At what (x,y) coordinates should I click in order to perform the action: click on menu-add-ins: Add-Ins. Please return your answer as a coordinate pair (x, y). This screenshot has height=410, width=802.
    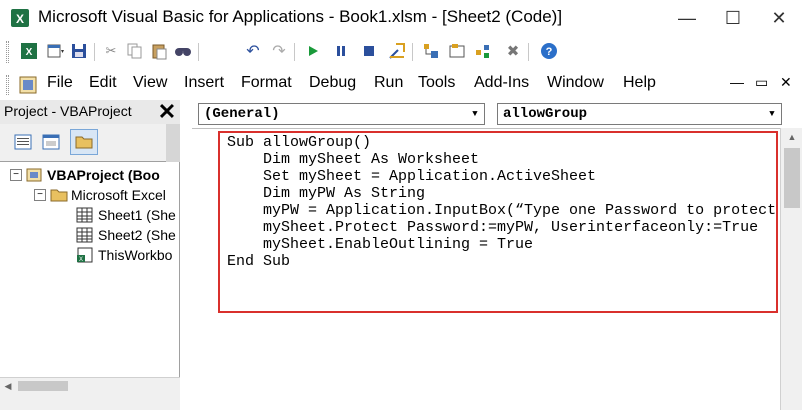
    Looking at the image, I should click on (501, 83).